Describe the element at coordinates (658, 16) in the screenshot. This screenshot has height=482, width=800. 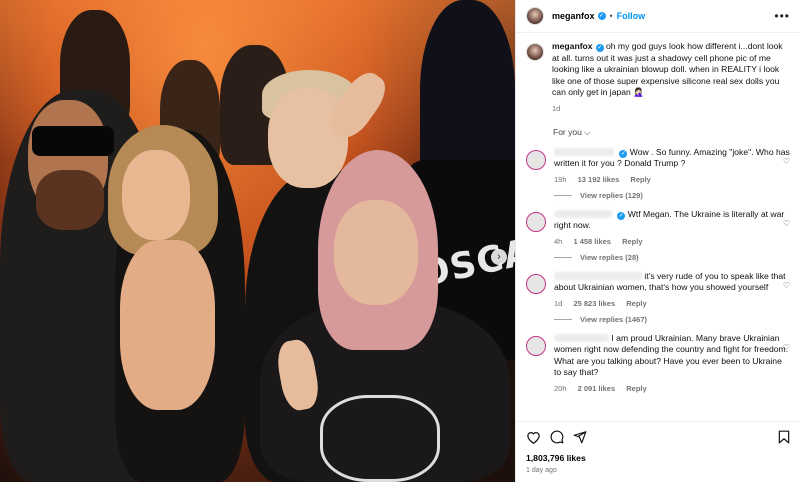
I see `post-header: meganfox ✓ • Follow •••` at that location.